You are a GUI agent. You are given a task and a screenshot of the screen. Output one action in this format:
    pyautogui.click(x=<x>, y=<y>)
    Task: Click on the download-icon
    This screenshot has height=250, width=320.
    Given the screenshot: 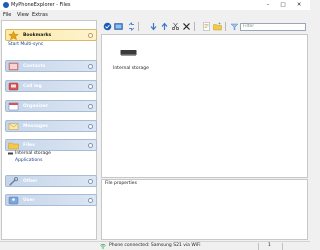 What is the action you would take?
    pyautogui.click(x=153, y=26)
    